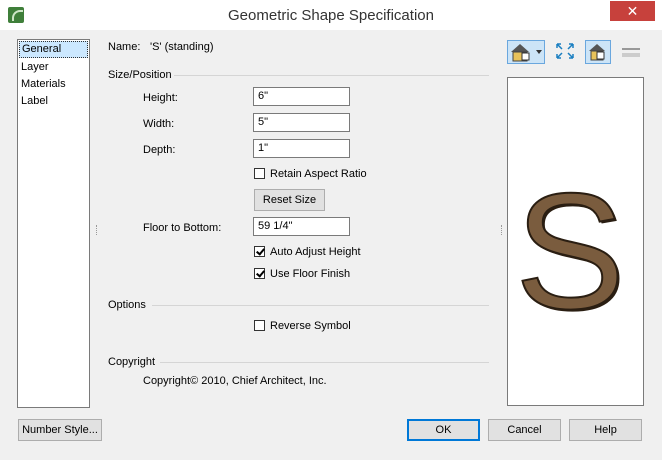 The height and width of the screenshot is (460, 662). I want to click on use-floor-finish-label: Use Floor Finish, so click(310, 274).